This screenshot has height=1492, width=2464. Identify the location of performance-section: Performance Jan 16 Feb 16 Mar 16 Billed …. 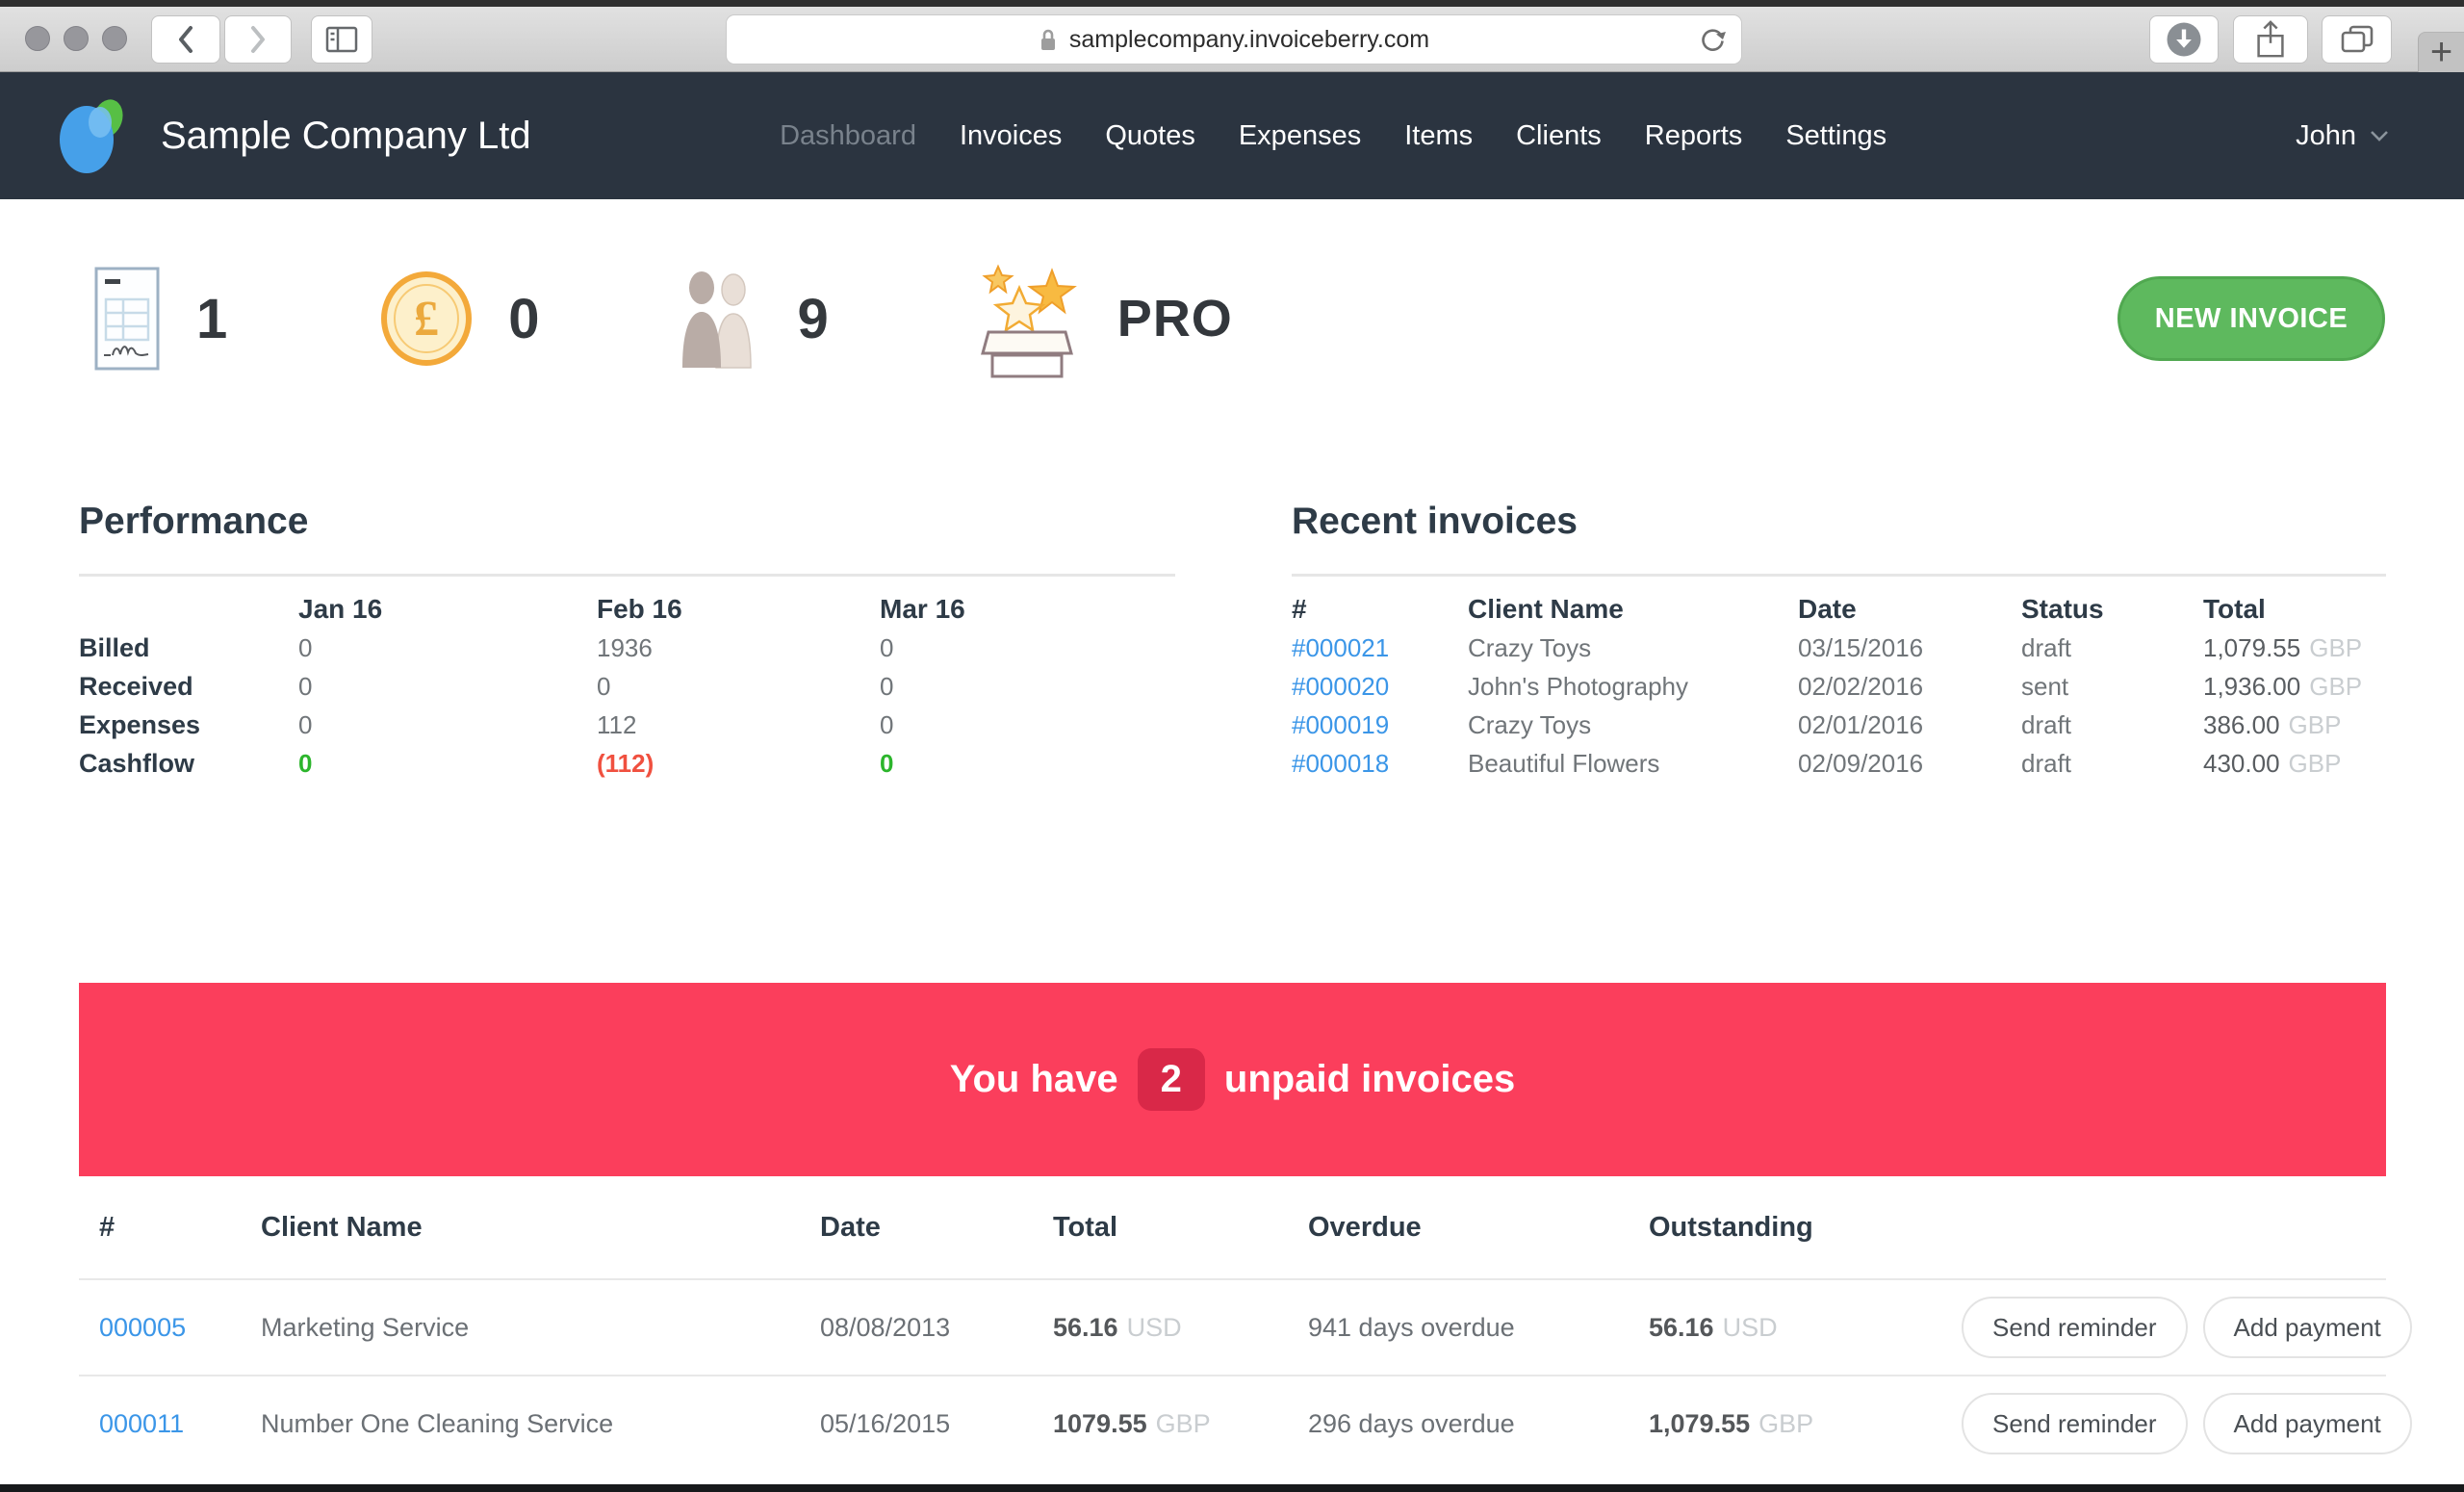
(627, 642).